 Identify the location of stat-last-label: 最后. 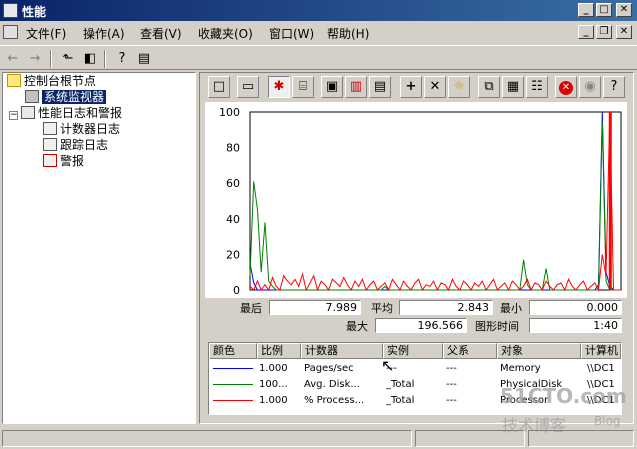
(251, 308).